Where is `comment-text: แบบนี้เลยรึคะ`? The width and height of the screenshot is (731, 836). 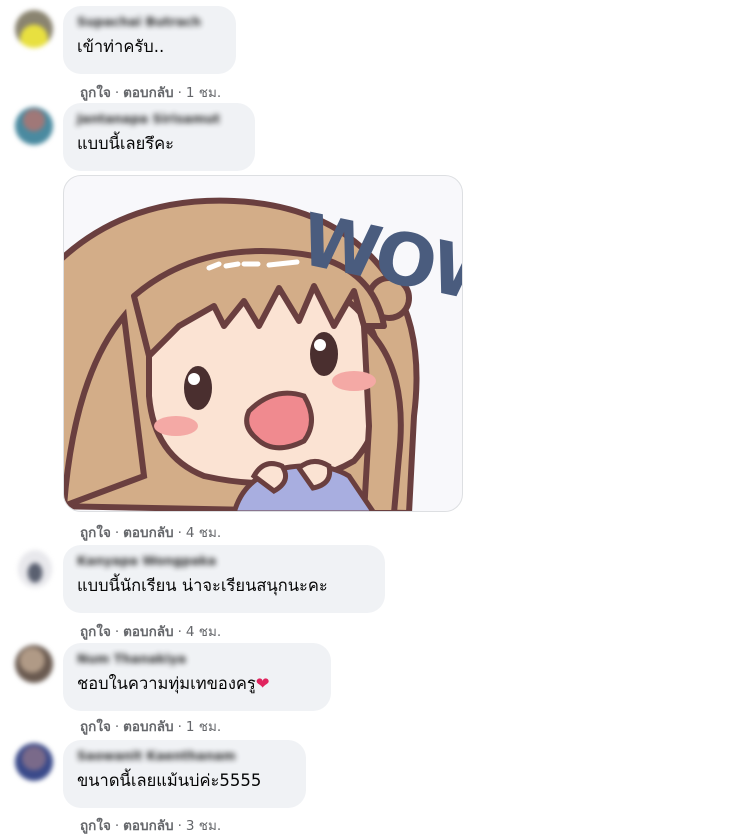
comment-text: แบบนี้เลยรึคะ is located at coordinates (126, 143).